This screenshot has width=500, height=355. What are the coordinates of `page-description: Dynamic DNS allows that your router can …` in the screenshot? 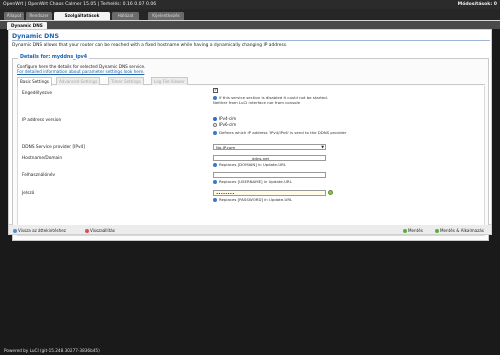 It's located at (150, 45).